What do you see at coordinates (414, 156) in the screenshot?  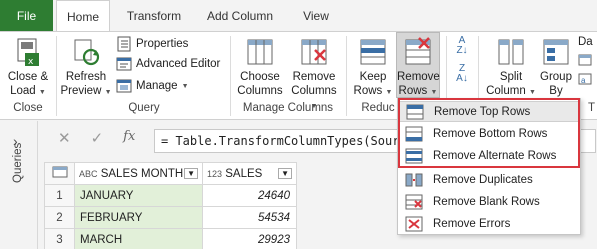 I see `remove-alternate-rows-icon` at bounding box center [414, 156].